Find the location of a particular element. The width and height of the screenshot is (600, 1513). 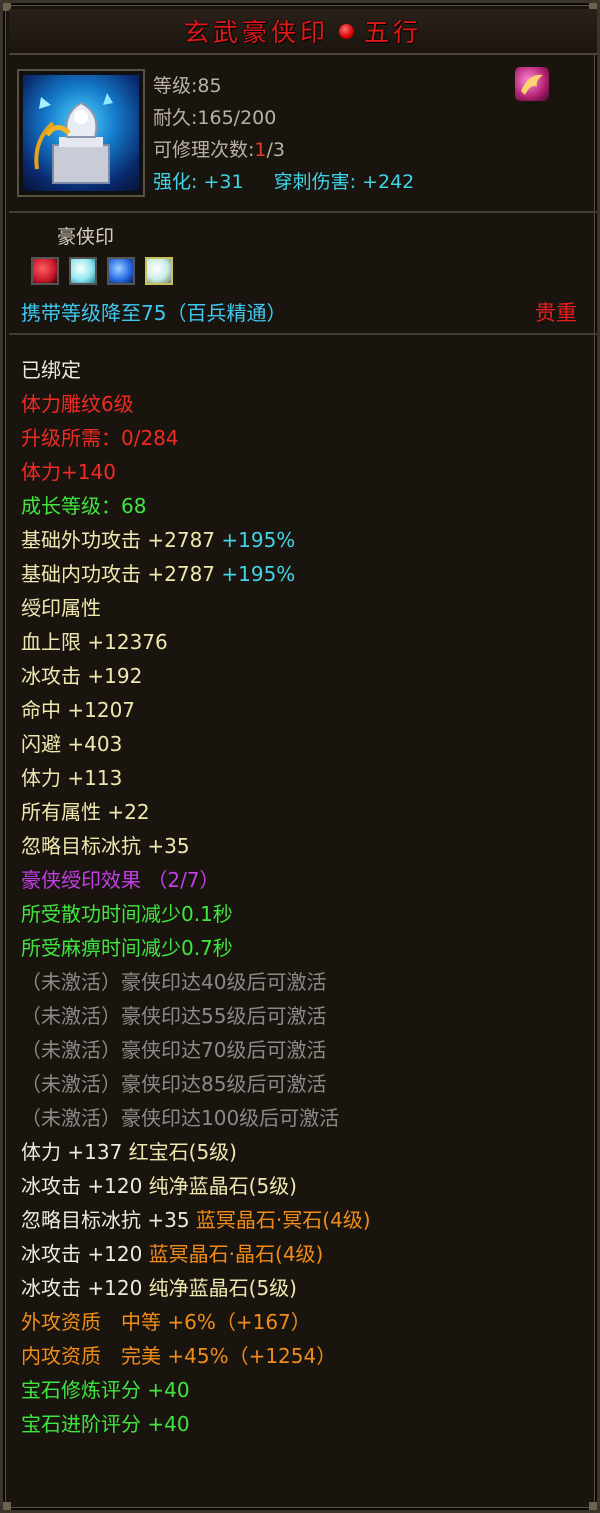

attribute-text: 基础外功攻击 +2787 is located at coordinates (118, 540).